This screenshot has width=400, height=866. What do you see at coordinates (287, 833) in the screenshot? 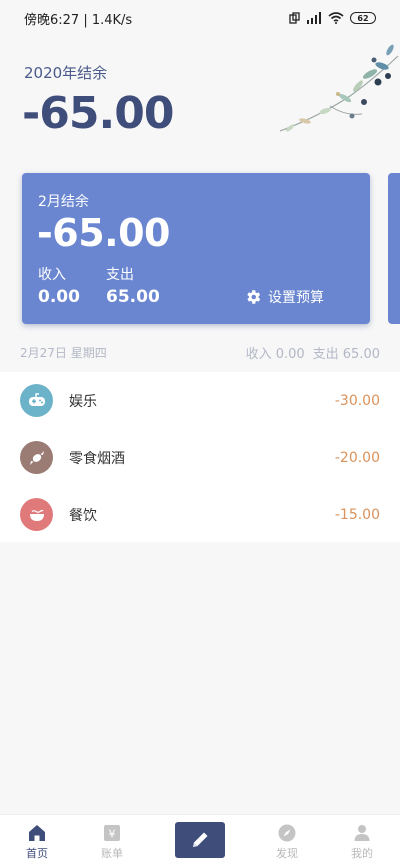
I see `compass-icon` at bounding box center [287, 833].